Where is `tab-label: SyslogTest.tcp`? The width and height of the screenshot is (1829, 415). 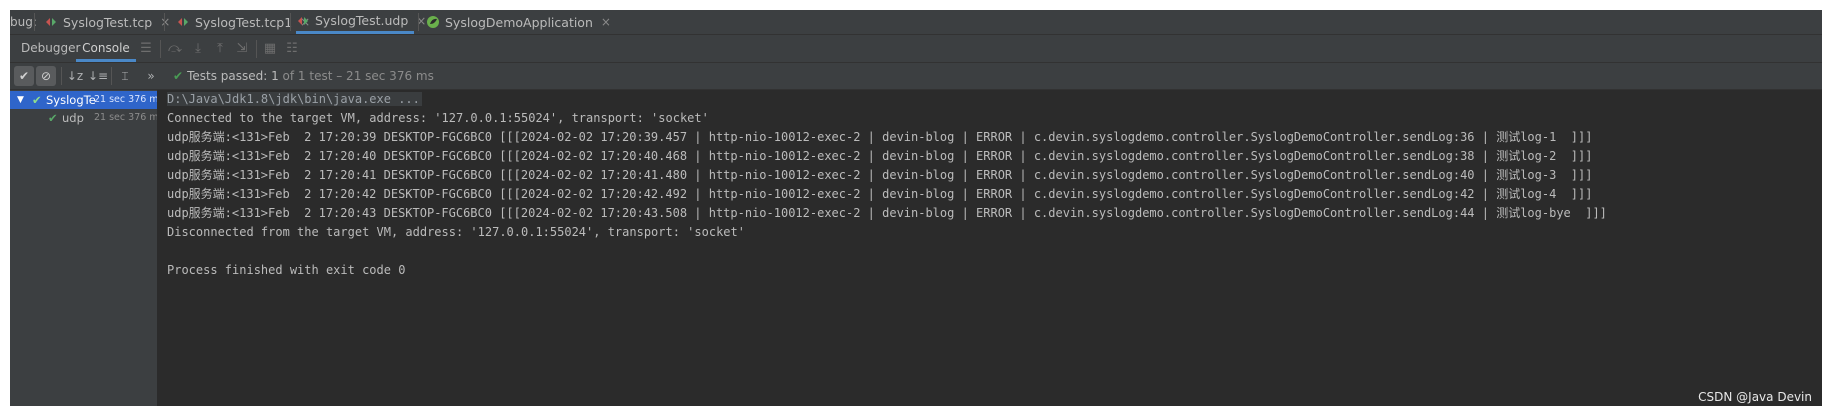 tab-label: SyslogTest.tcp is located at coordinates (108, 22).